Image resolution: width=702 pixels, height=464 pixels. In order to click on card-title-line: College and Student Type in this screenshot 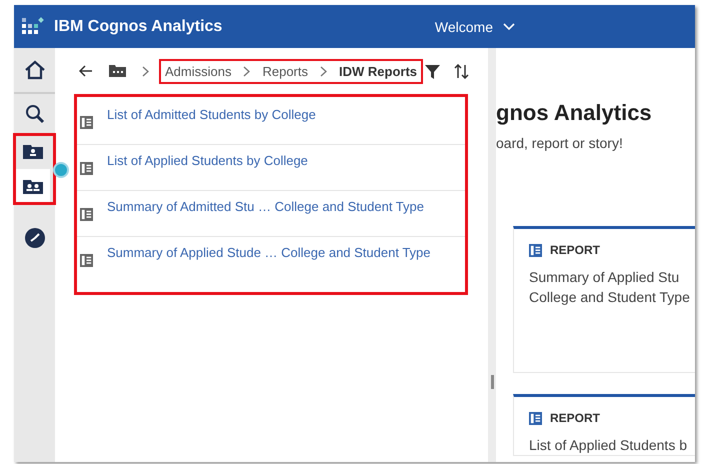, I will do `click(610, 297)`.